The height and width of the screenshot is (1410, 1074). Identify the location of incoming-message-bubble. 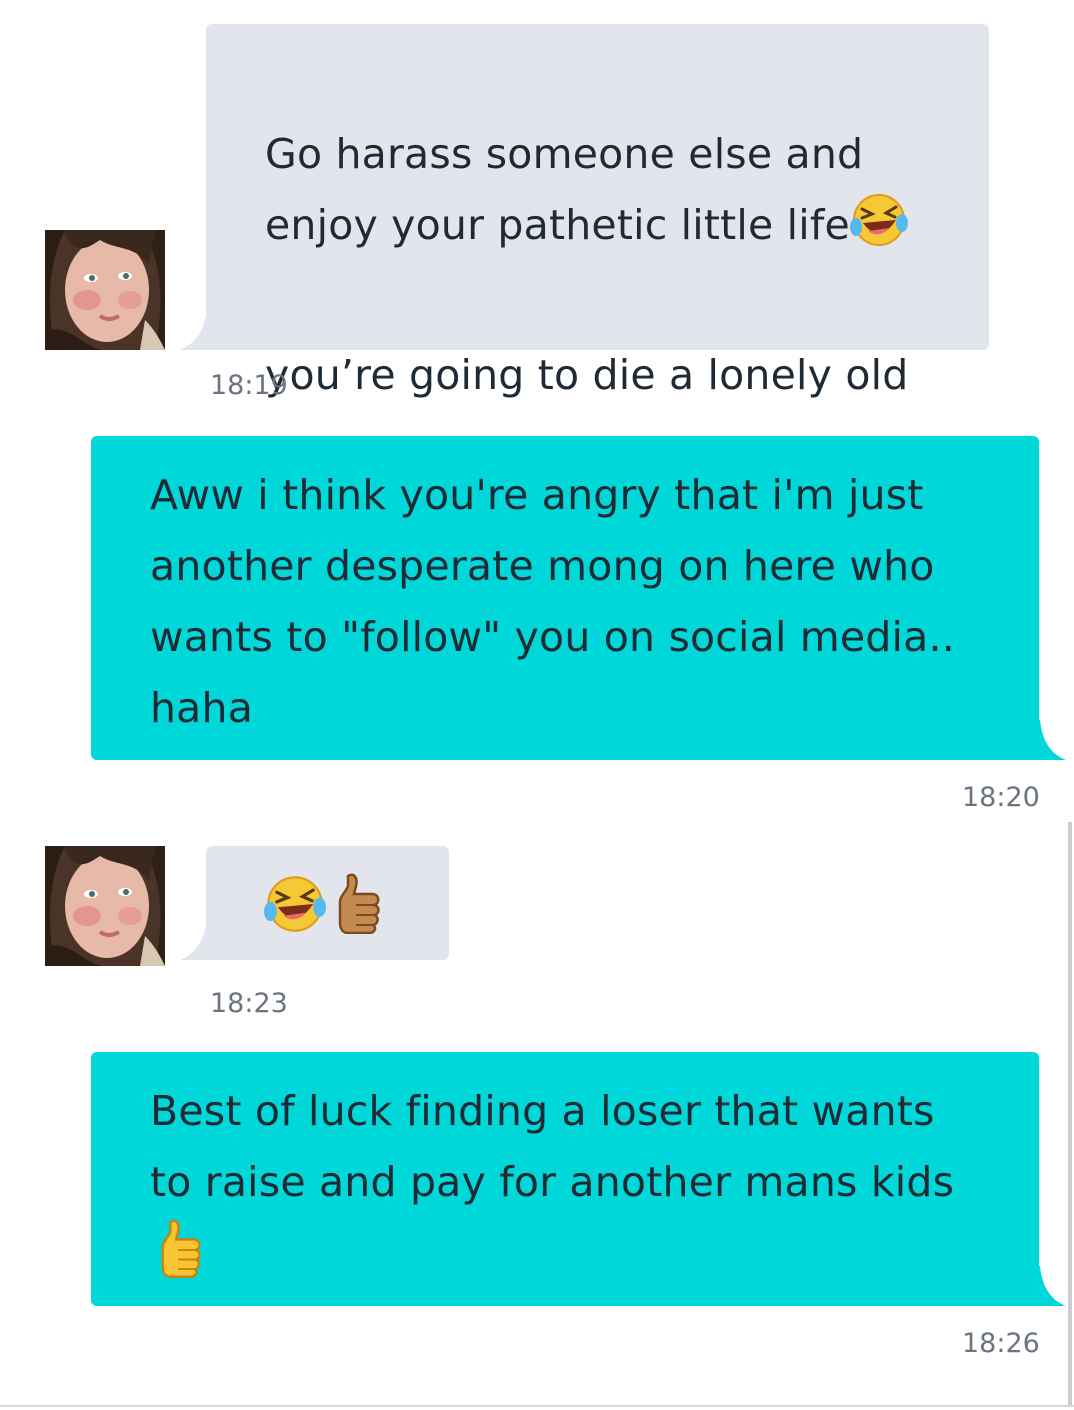
(327, 903).